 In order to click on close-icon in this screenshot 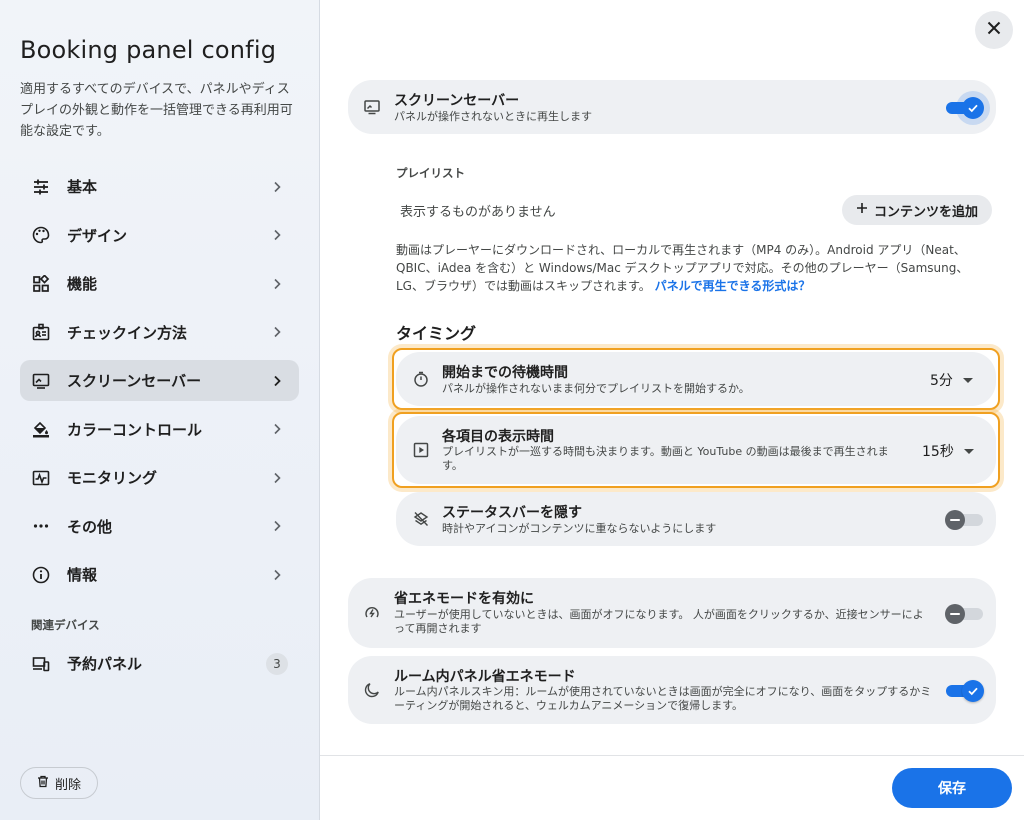, I will do `click(994, 30)`.